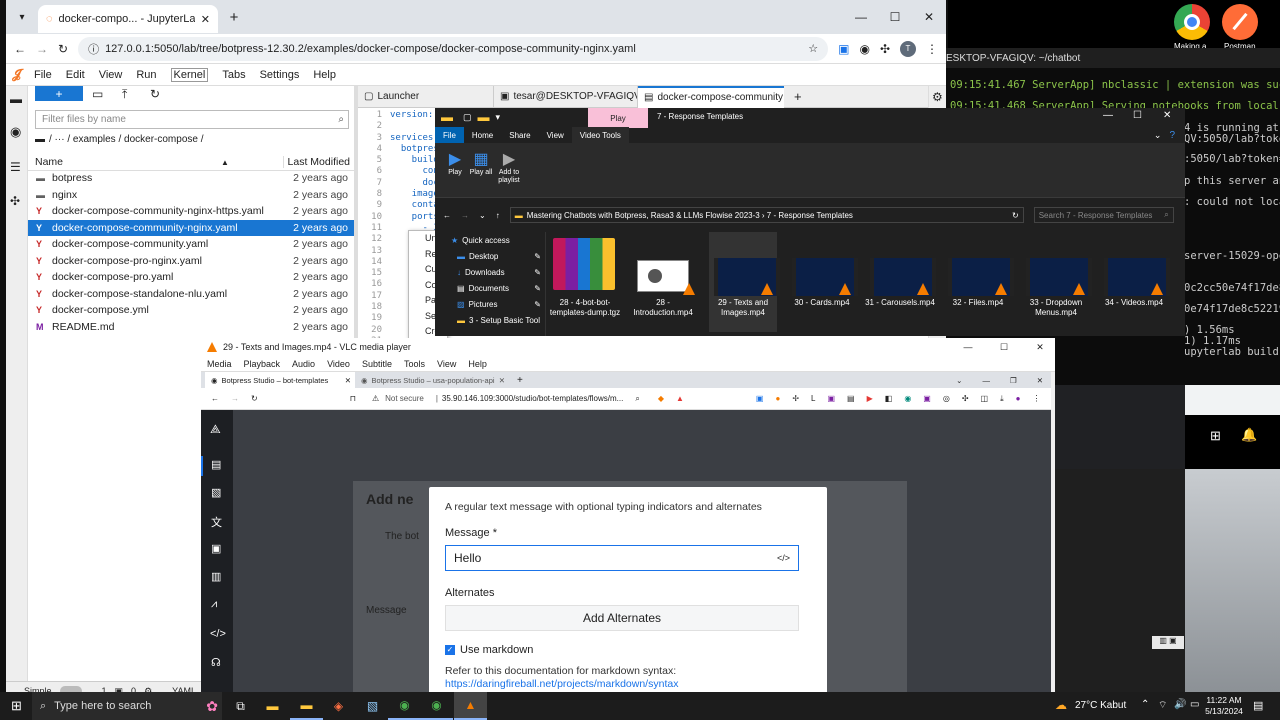  I want to click on file-row: Ydocker-compose-pro.yaml 2 years ago, so click(191, 277).